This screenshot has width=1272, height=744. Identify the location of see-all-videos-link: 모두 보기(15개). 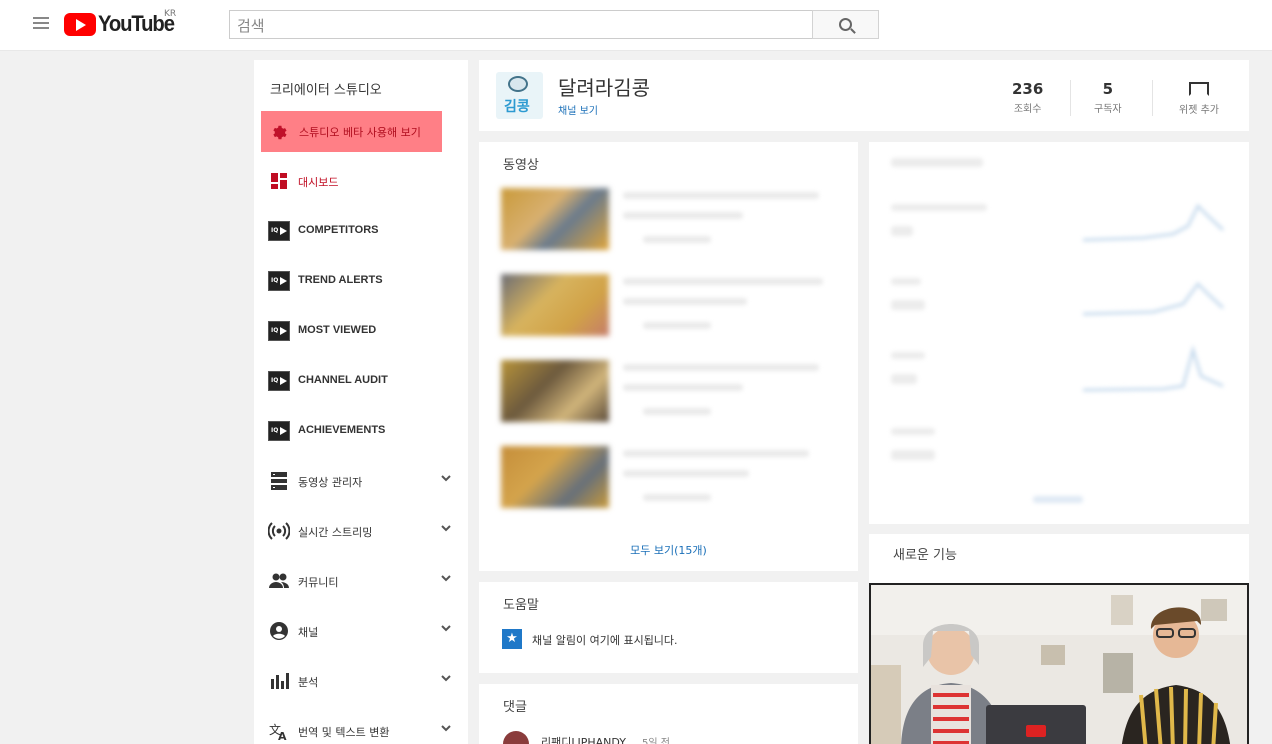
(668, 550).